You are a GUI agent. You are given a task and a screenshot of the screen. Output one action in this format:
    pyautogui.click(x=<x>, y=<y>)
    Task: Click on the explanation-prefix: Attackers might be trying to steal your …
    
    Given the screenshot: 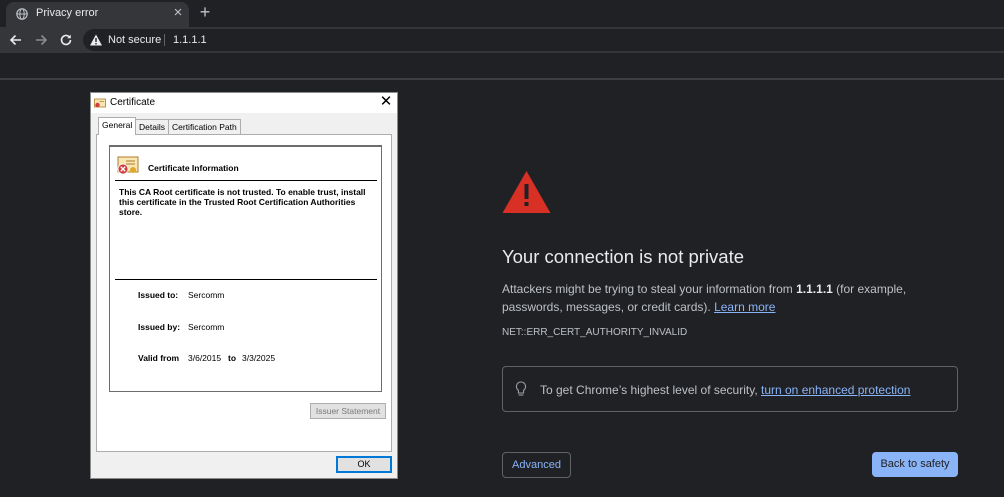 What is the action you would take?
    pyautogui.click(x=649, y=289)
    